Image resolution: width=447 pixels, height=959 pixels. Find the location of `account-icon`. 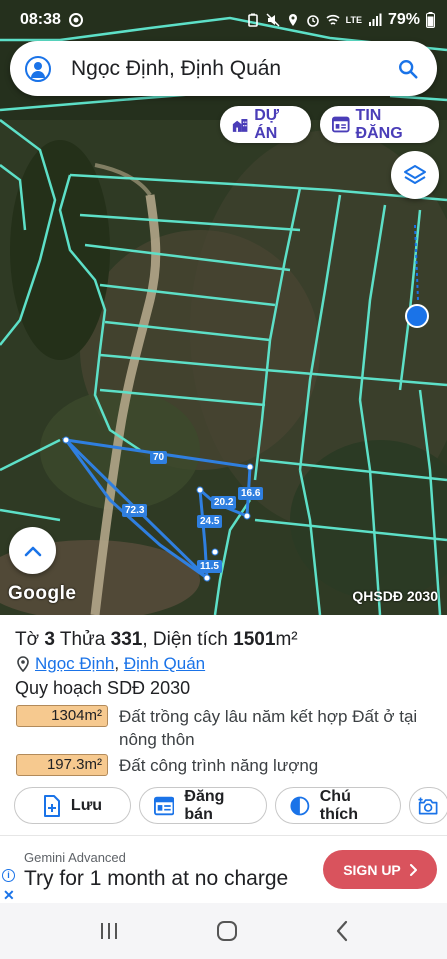

account-icon is located at coordinates (38, 68).